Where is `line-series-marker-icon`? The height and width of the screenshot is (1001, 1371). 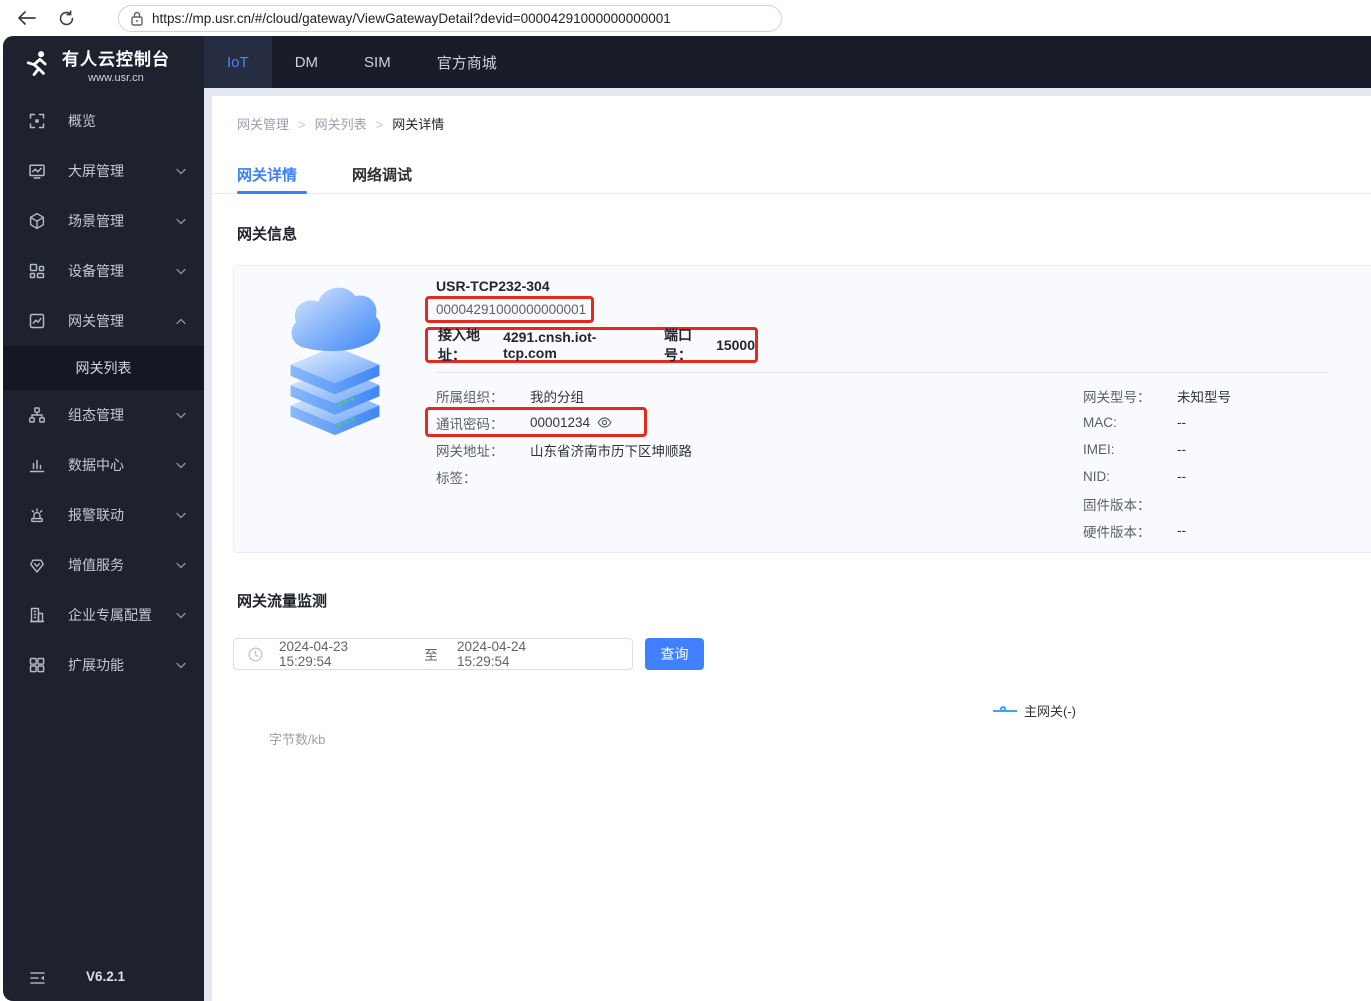 line-series-marker-icon is located at coordinates (1005, 711).